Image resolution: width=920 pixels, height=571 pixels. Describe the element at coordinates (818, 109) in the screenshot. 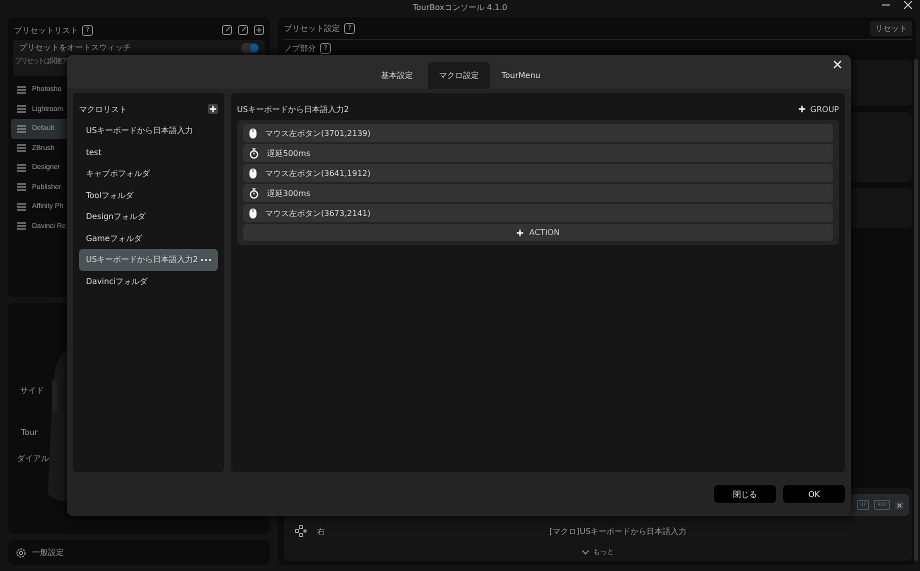

I see `add-group-button: GROUP` at that location.